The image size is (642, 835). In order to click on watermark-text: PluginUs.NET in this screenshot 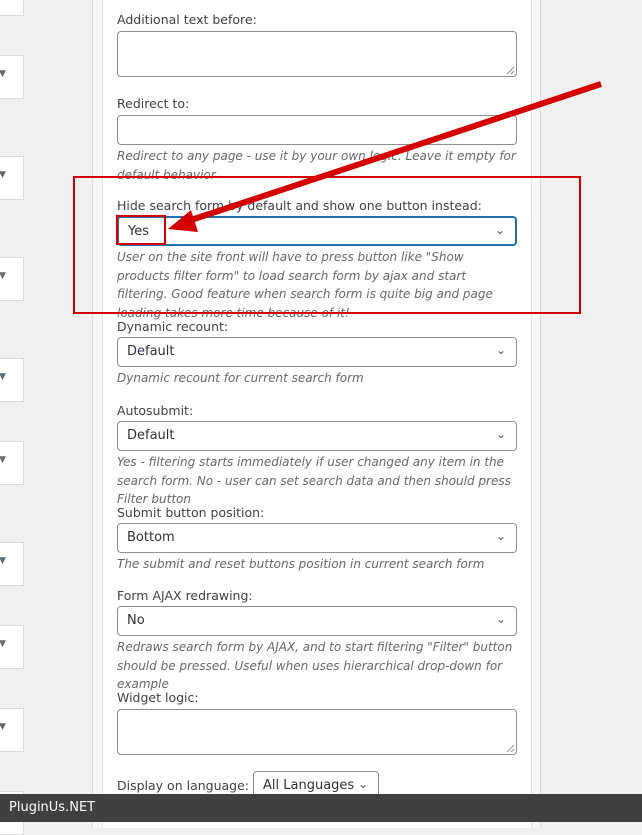, I will do `click(52, 807)`.